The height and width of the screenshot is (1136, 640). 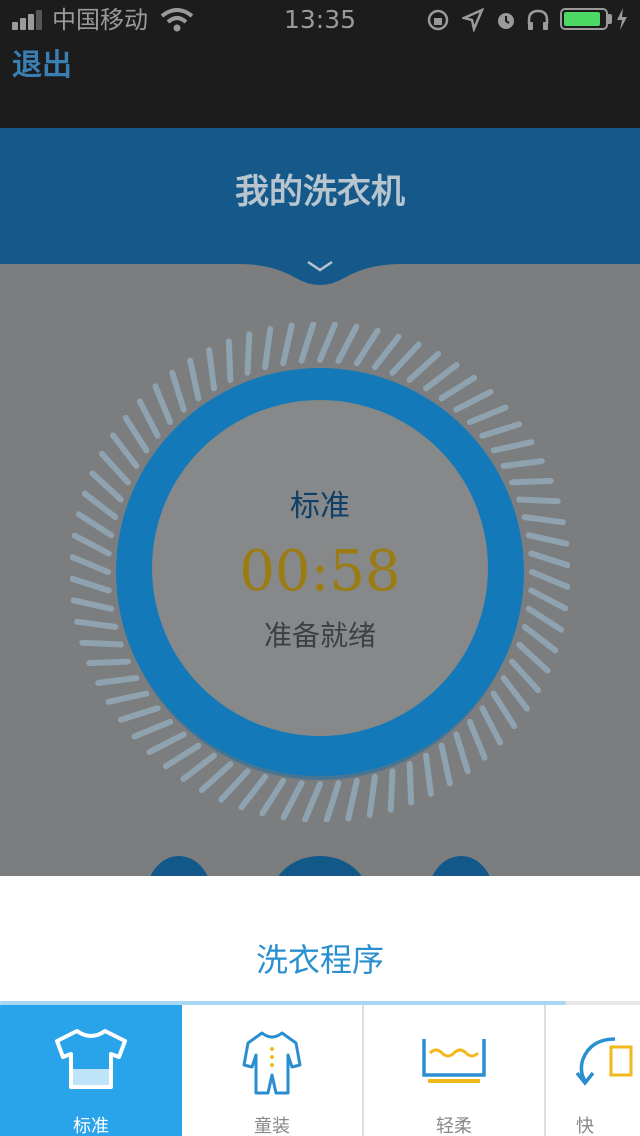 What do you see at coordinates (319, 635) in the screenshot?
I see `machine-status: 准备就绪` at bounding box center [319, 635].